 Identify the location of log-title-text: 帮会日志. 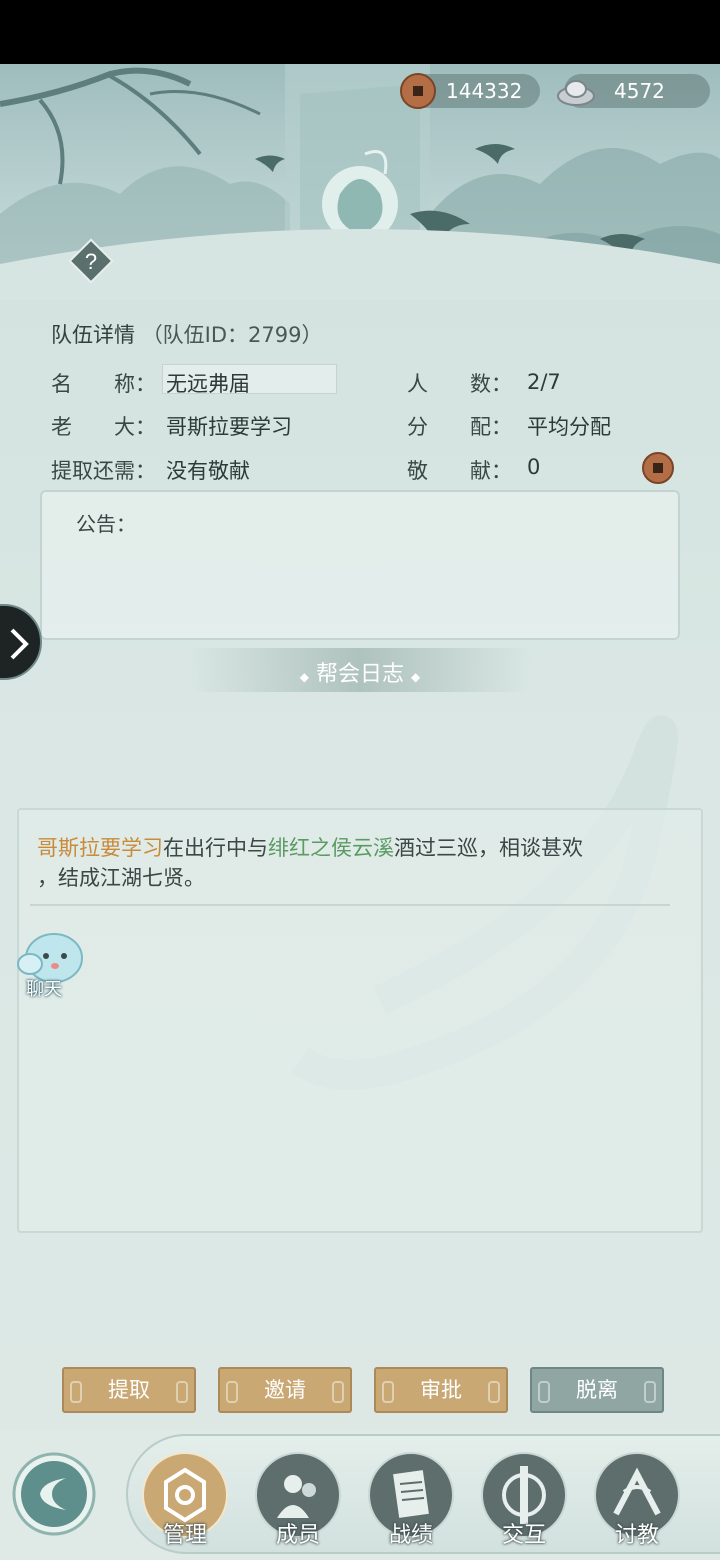
(359, 674).